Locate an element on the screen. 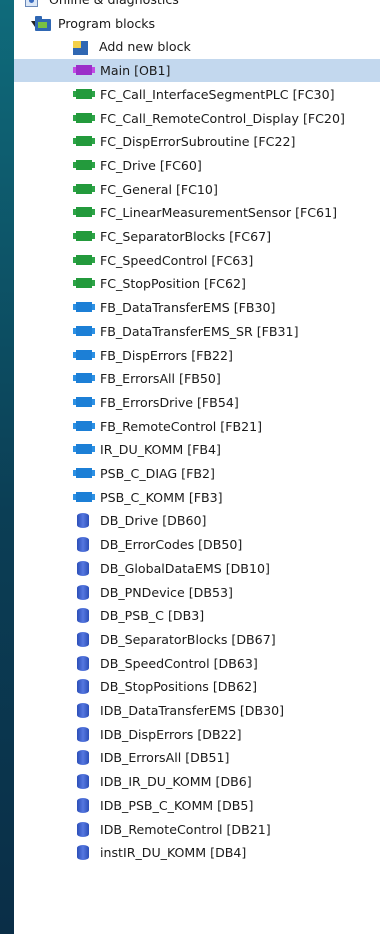 This screenshot has height=934, width=380. tree-item-label: DB_SpeedControl [DB63] is located at coordinates (179, 663).